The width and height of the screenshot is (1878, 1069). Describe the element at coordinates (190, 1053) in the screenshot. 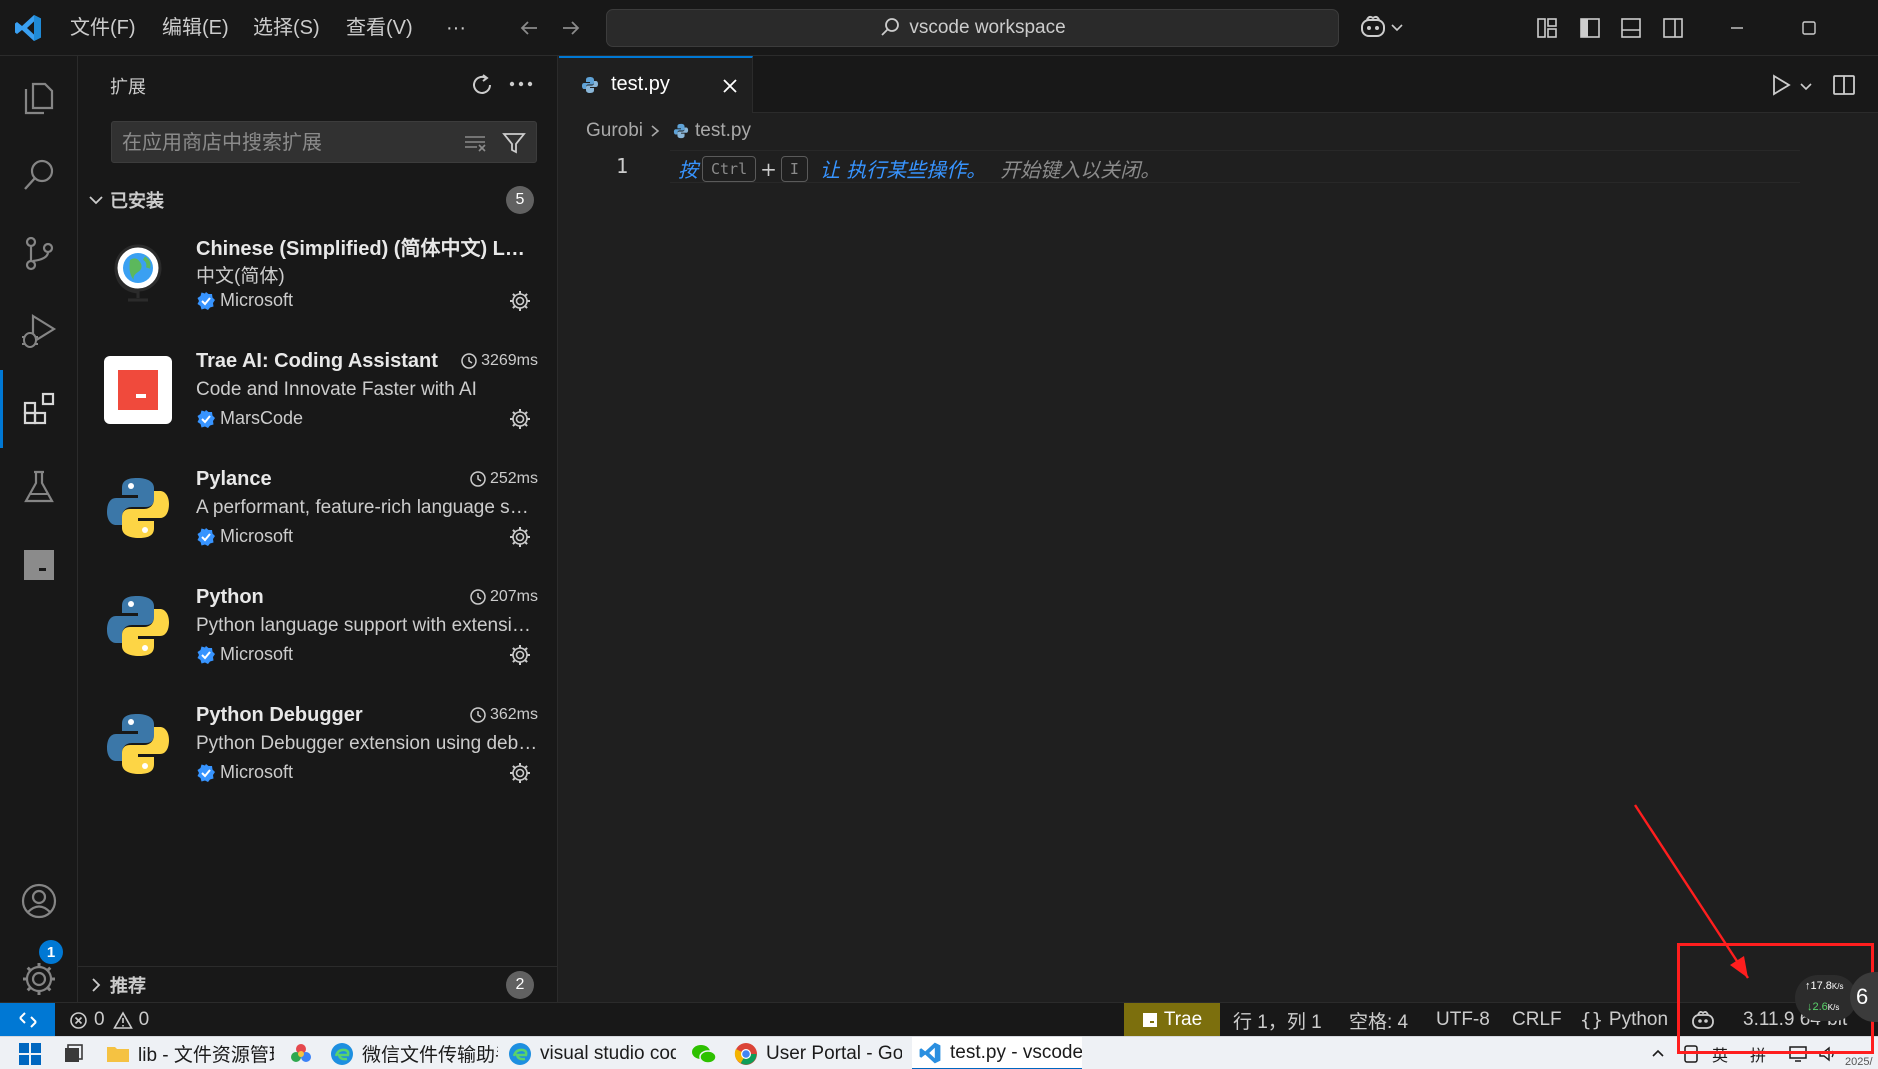

I see `taskbar-item-file-explorer: lib - 文件资源管理器` at that location.